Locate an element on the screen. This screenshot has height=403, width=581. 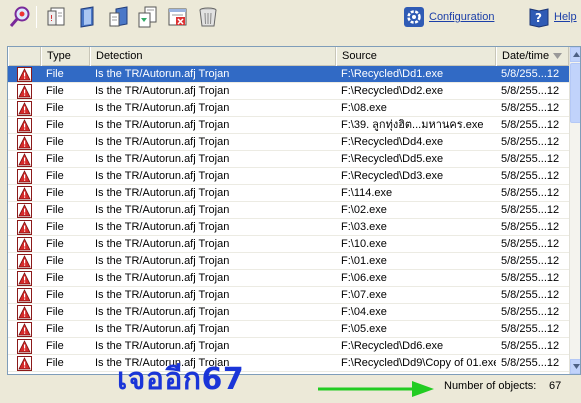
vertical-scrollbar is located at coordinates (574, 210).